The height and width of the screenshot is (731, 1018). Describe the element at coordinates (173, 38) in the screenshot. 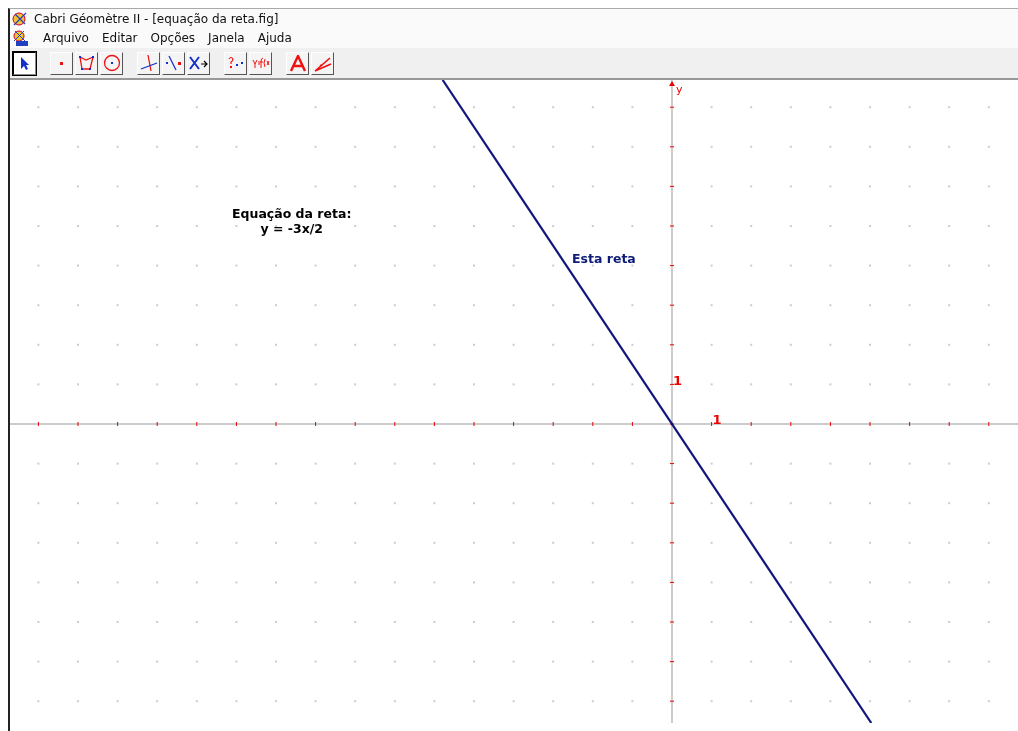

I see `menu-item: Opções` at that location.